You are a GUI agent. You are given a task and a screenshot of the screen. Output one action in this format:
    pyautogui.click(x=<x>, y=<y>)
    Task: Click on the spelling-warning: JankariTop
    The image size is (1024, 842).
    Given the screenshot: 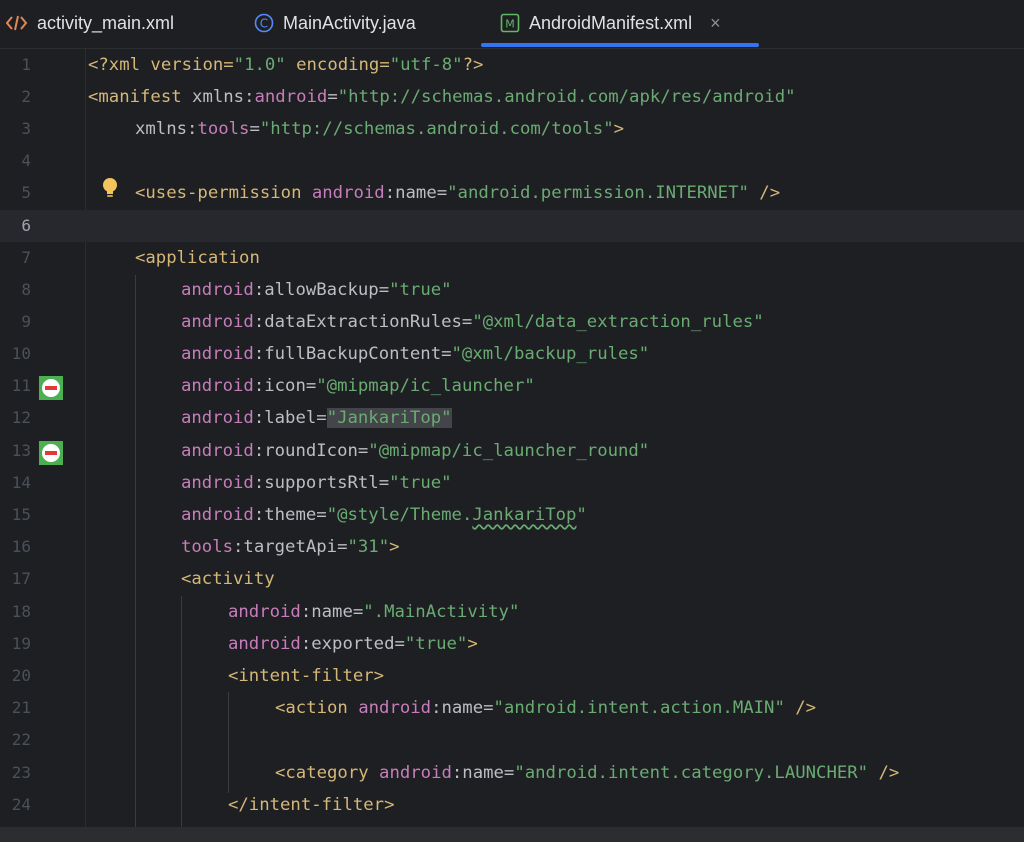 What is the action you would take?
    pyautogui.click(x=524, y=515)
    